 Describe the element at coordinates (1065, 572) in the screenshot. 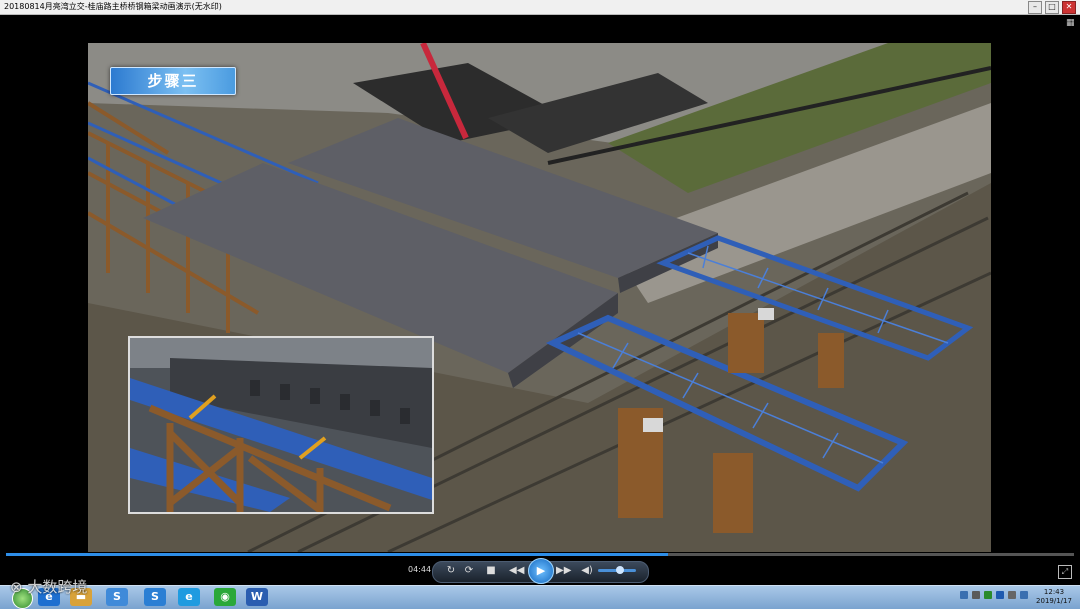

I see `fullscreen-icon: ⤢` at that location.